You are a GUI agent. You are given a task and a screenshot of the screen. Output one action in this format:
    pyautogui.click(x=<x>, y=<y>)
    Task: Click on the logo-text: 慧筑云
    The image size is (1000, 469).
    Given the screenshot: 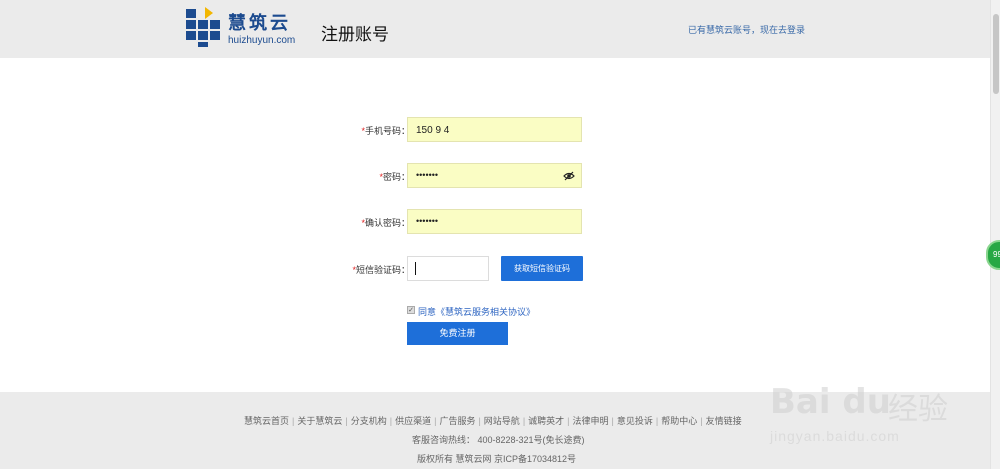 What is the action you would take?
    pyautogui.click(x=259, y=23)
    